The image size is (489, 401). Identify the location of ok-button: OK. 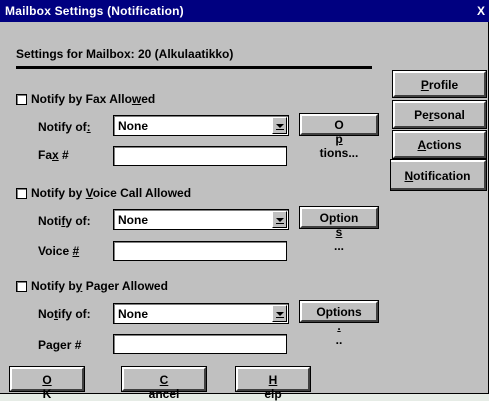
(47, 383).